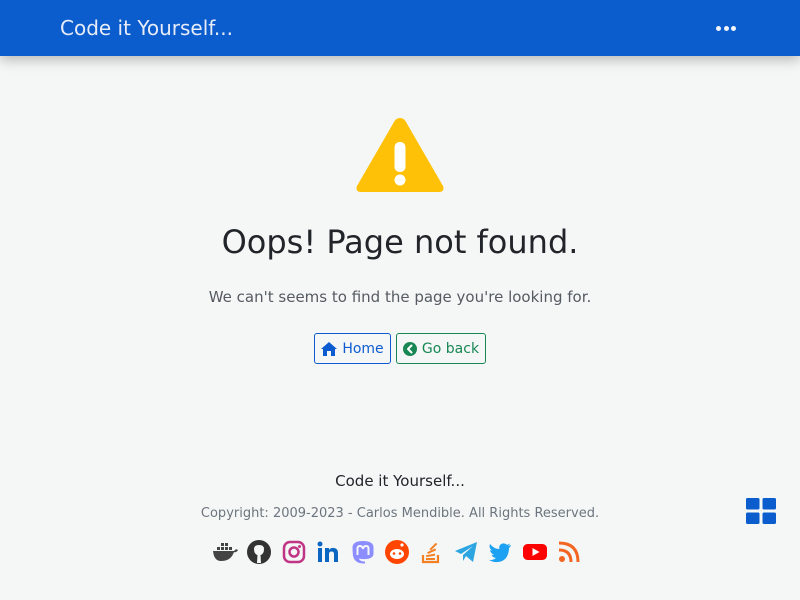 This screenshot has height=600, width=800. What do you see at coordinates (535, 552) in the screenshot?
I see `youtube-icon` at bounding box center [535, 552].